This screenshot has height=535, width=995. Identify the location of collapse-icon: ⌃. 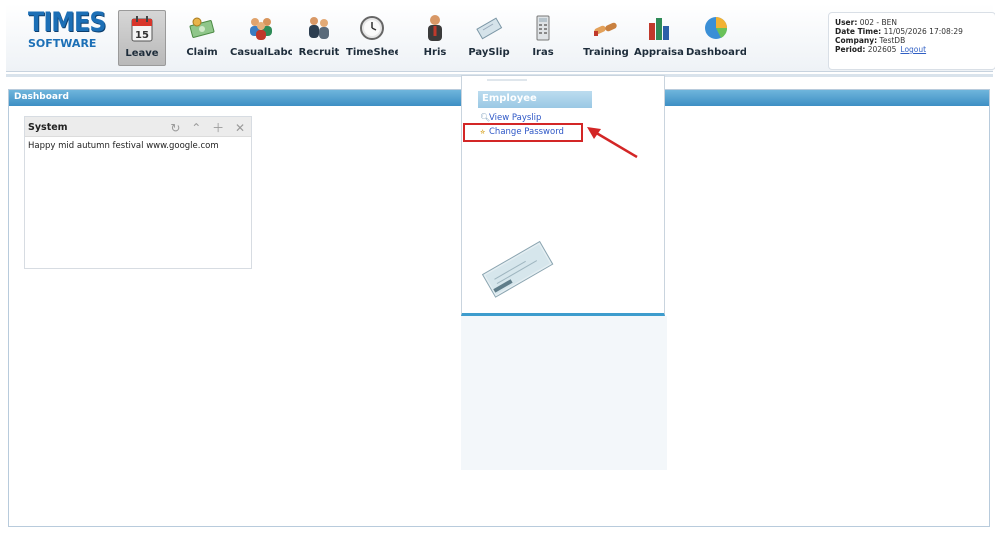
(196, 128).